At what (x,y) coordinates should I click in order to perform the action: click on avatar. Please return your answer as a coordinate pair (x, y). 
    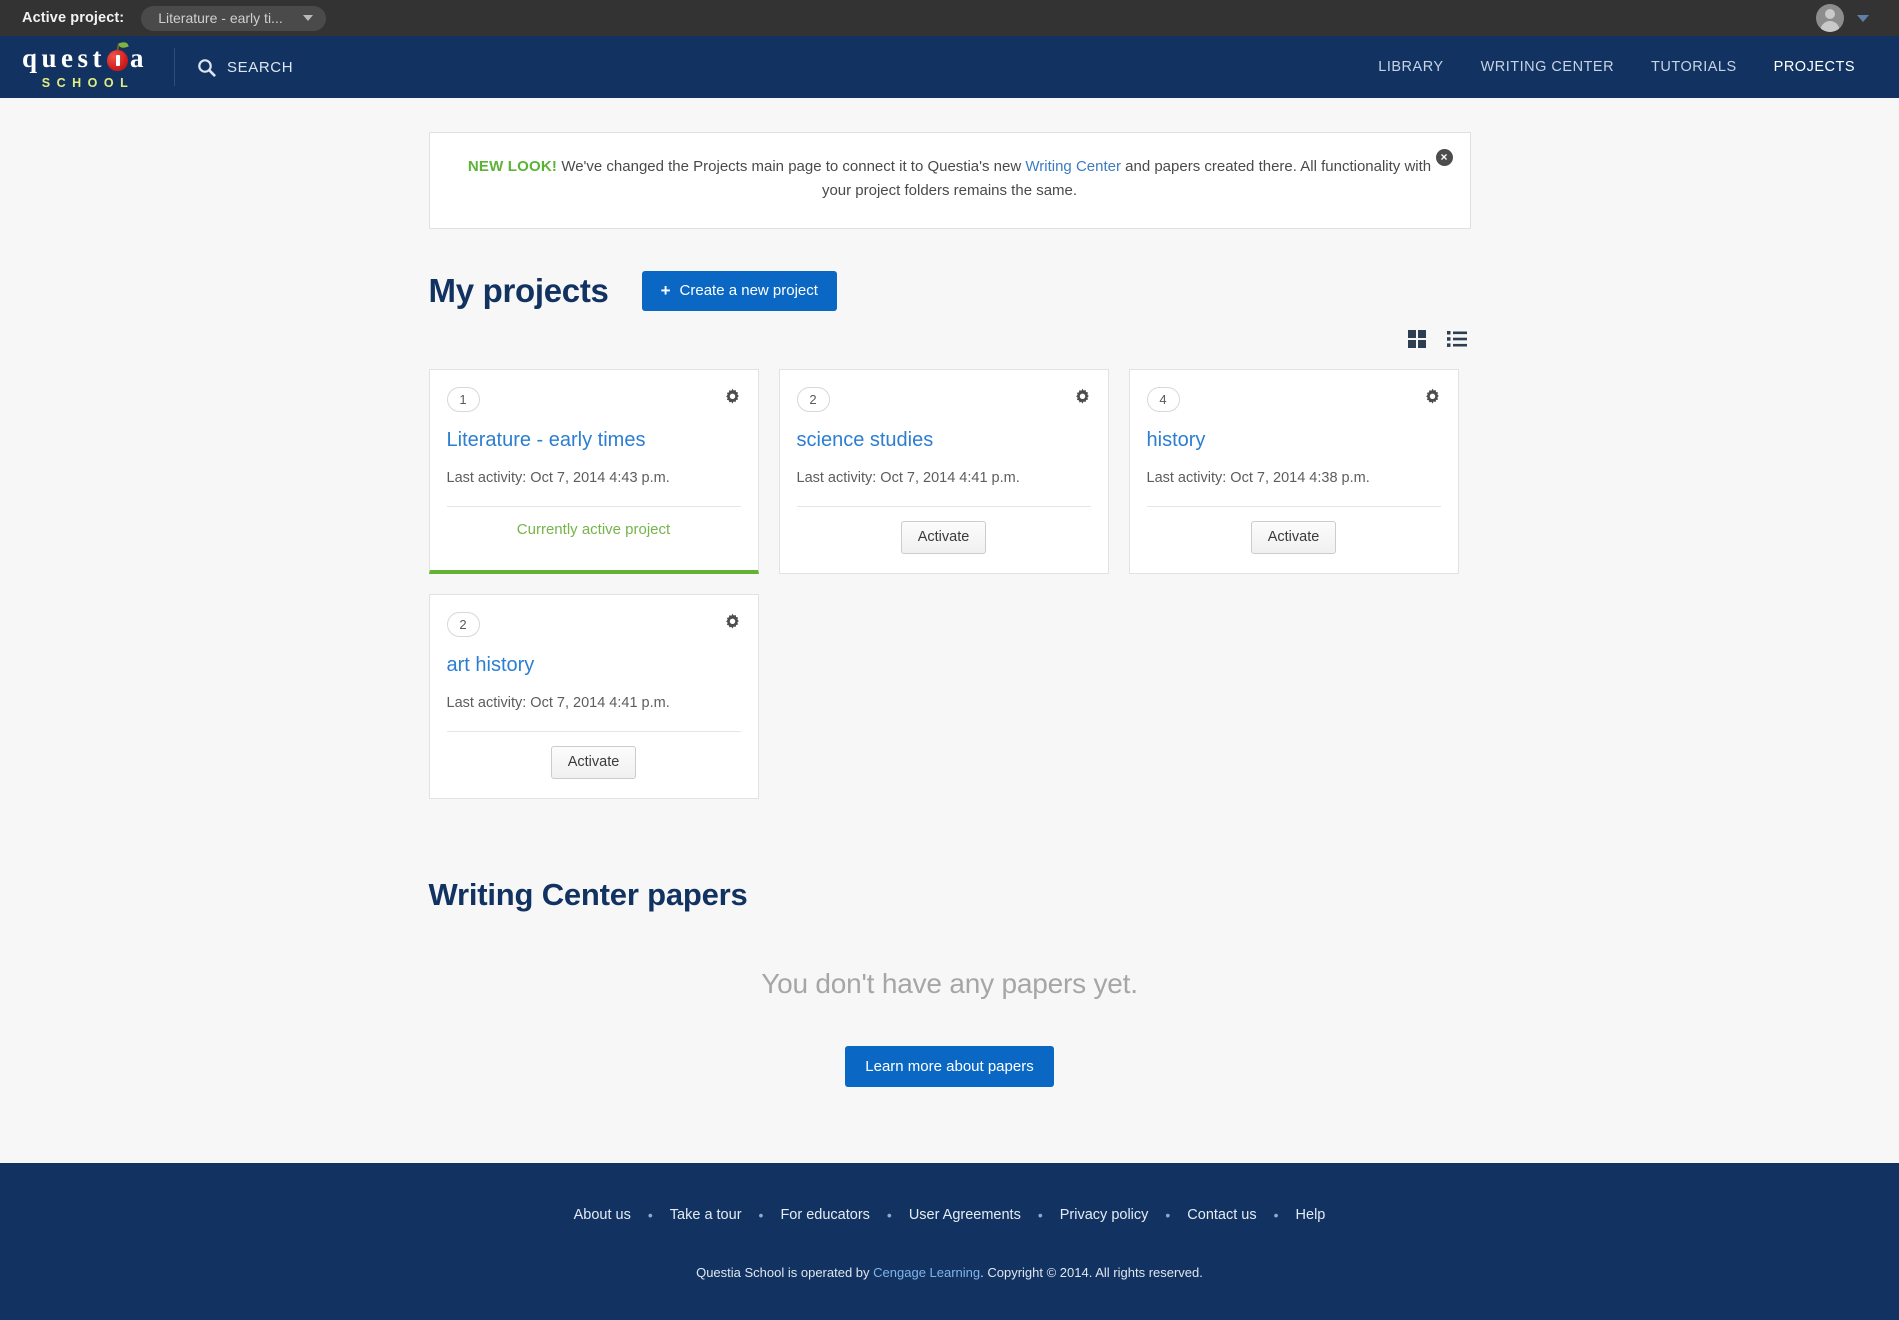
    Looking at the image, I should click on (1830, 18).